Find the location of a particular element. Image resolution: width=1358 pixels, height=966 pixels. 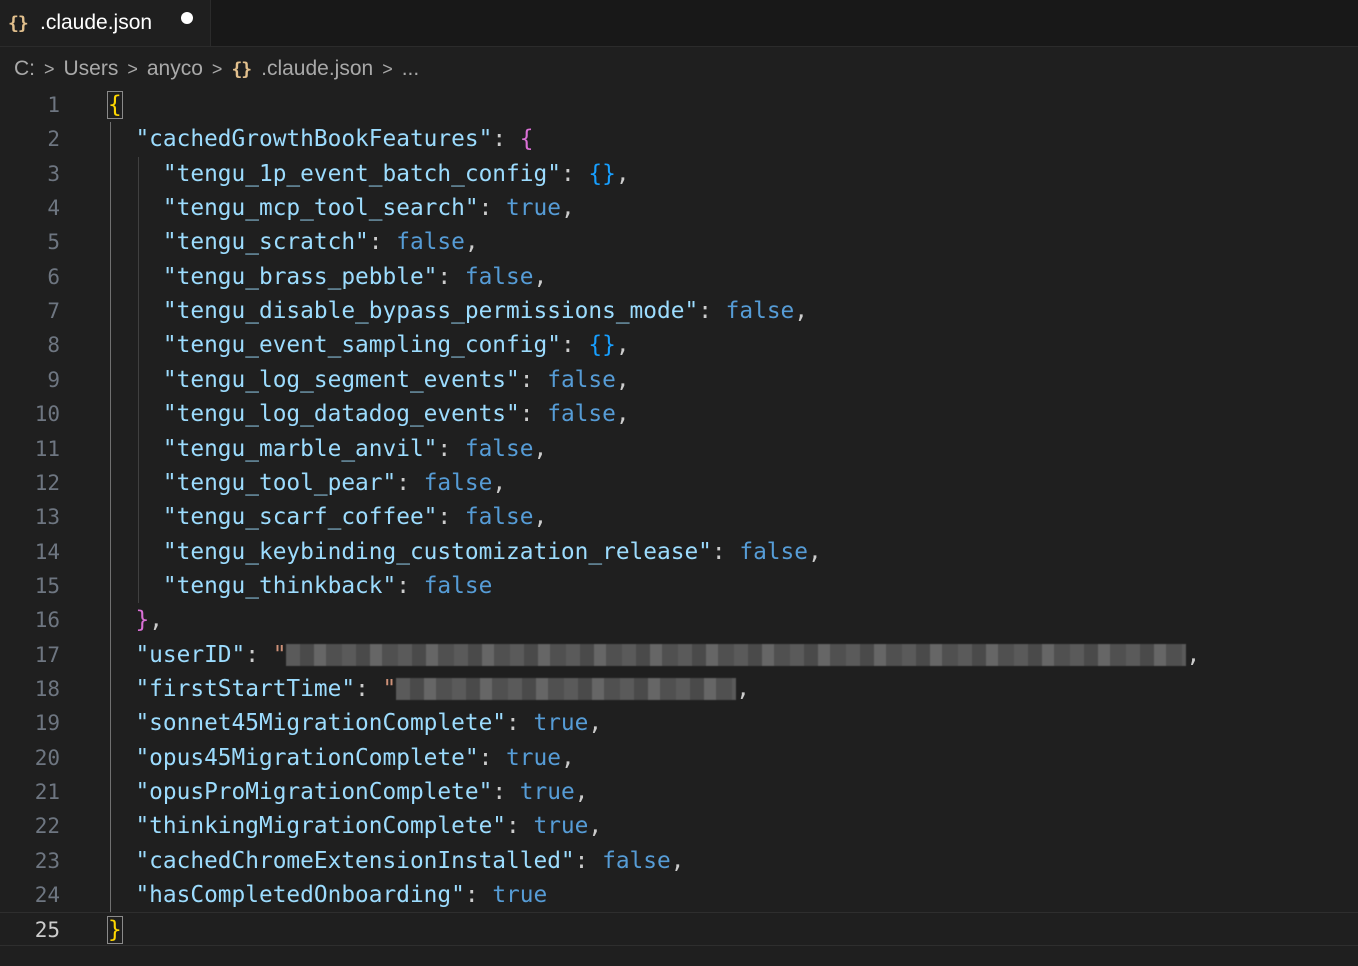

unsaved-dot-icon is located at coordinates (187, 18).